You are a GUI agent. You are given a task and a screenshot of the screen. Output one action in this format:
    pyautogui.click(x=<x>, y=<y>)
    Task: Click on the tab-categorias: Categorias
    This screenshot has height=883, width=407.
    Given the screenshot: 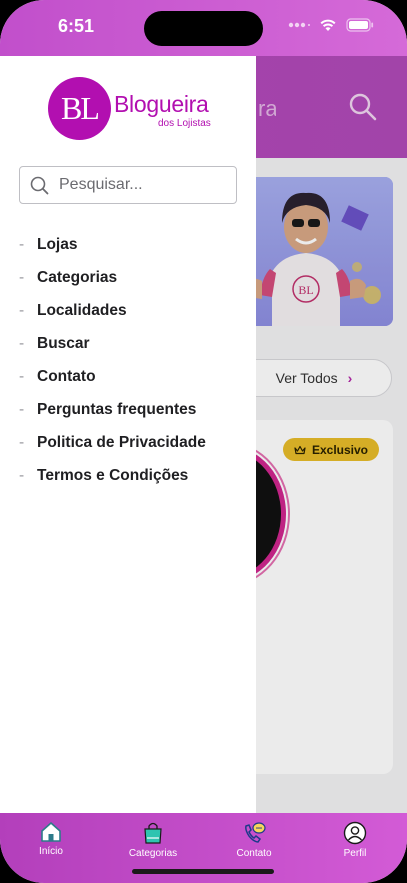 What is the action you would take?
    pyautogui.click(x=153, y=840)
    